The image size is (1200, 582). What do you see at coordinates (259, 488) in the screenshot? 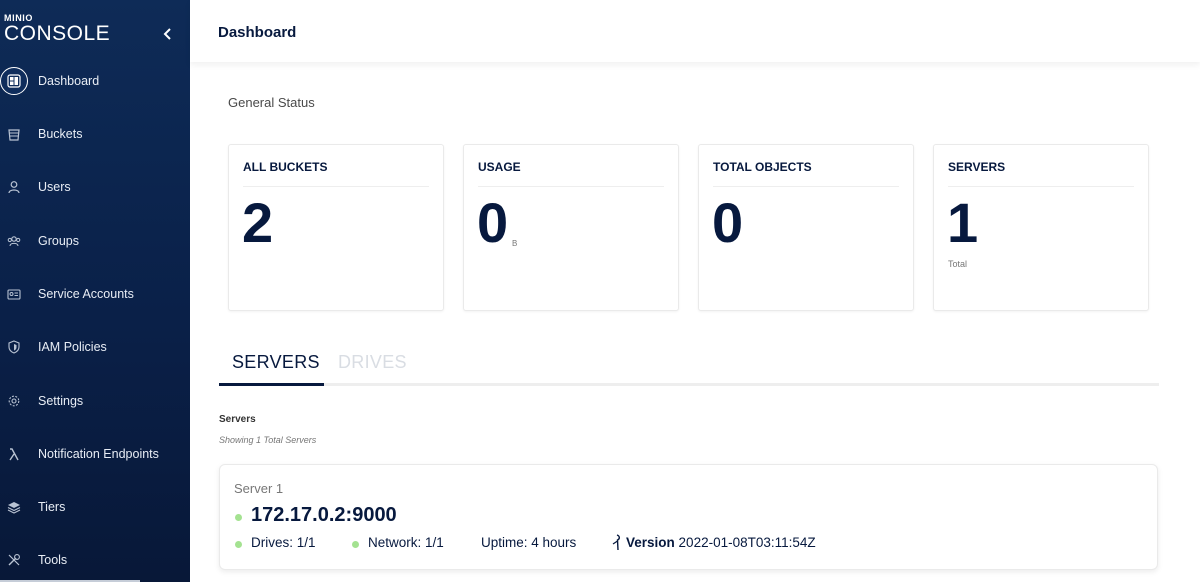
I see `server-name: Server 1` at bounding box center [259, 488].